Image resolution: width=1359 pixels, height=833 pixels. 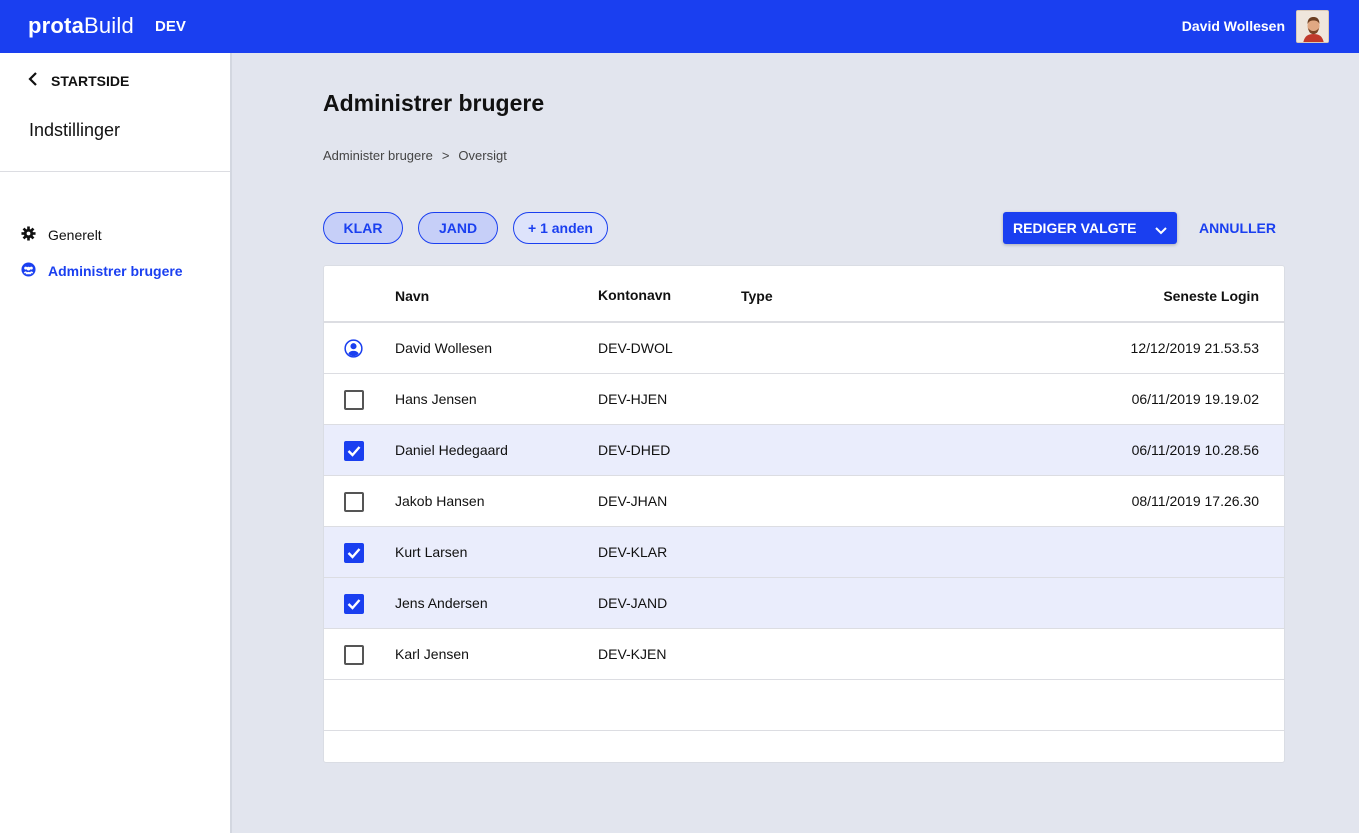 What do you see at coordinates (757, 296) in the screenshot?
I see `column-header-type: Type` at bounding box center [757, 296].